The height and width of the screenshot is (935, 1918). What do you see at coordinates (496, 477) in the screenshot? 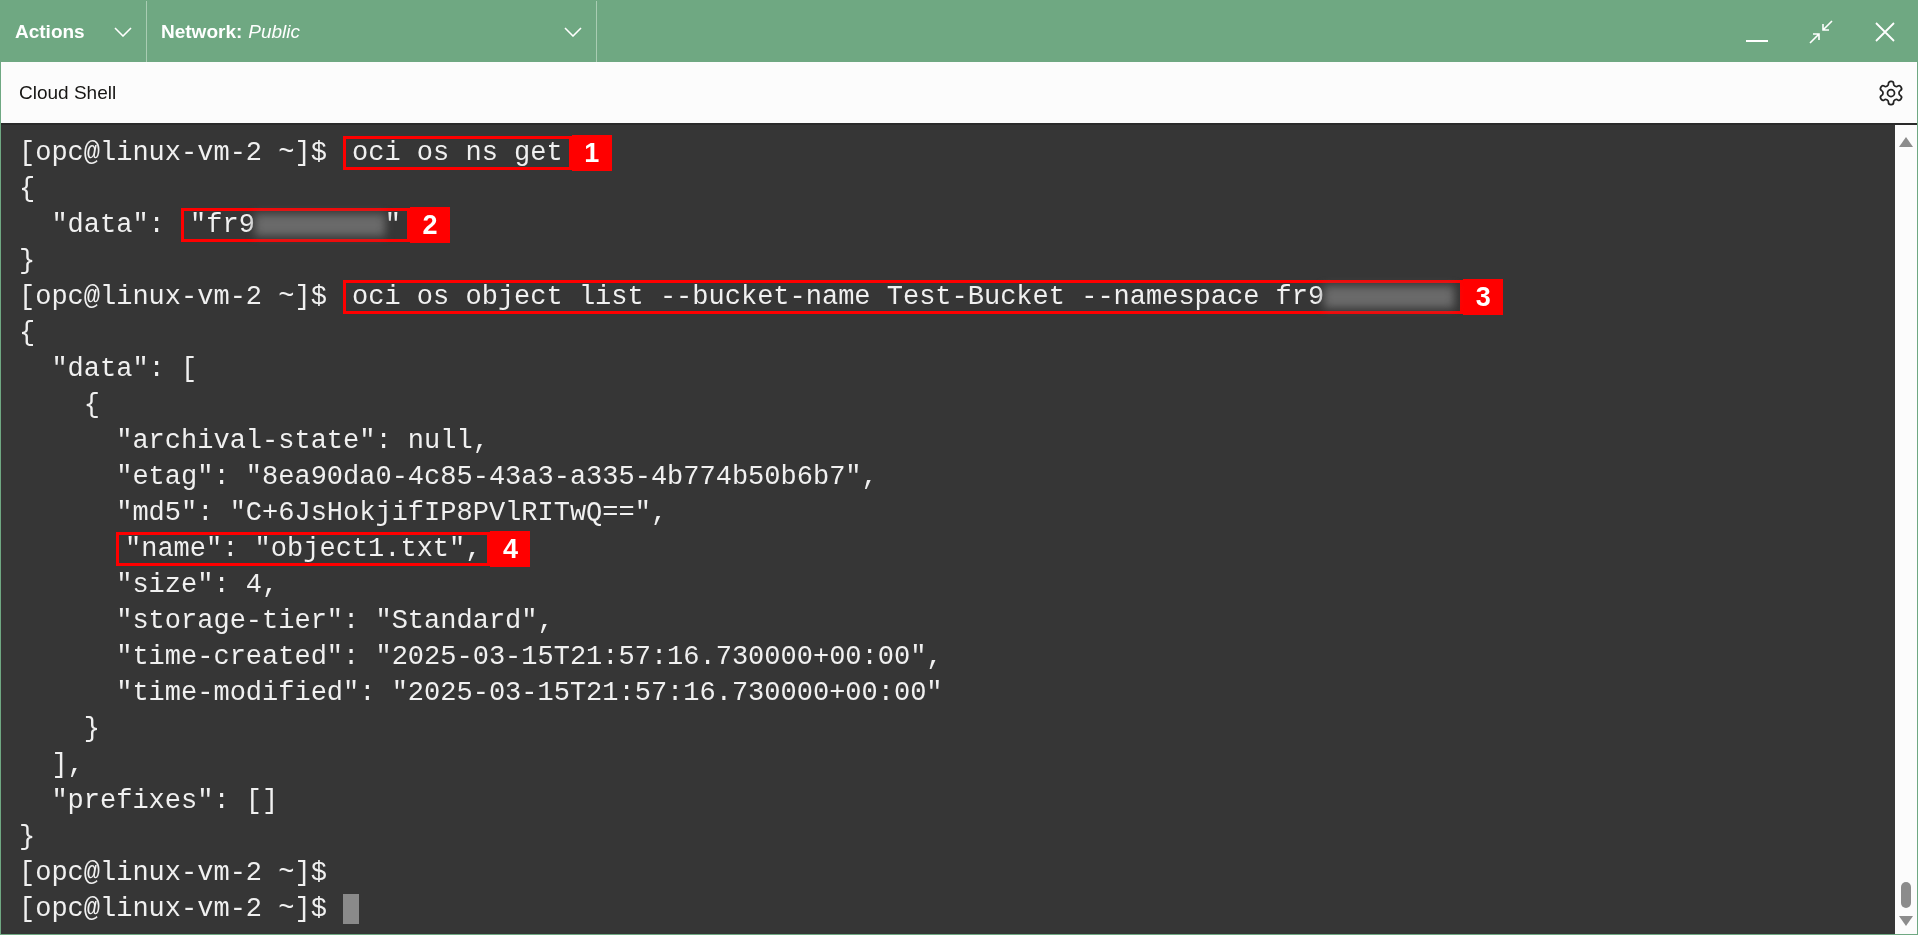
I see `terminal-line: "etag": "8ea90da0-4c85-43a3-a335-4b774b50b6b7",` at bounding box center [496, 477].